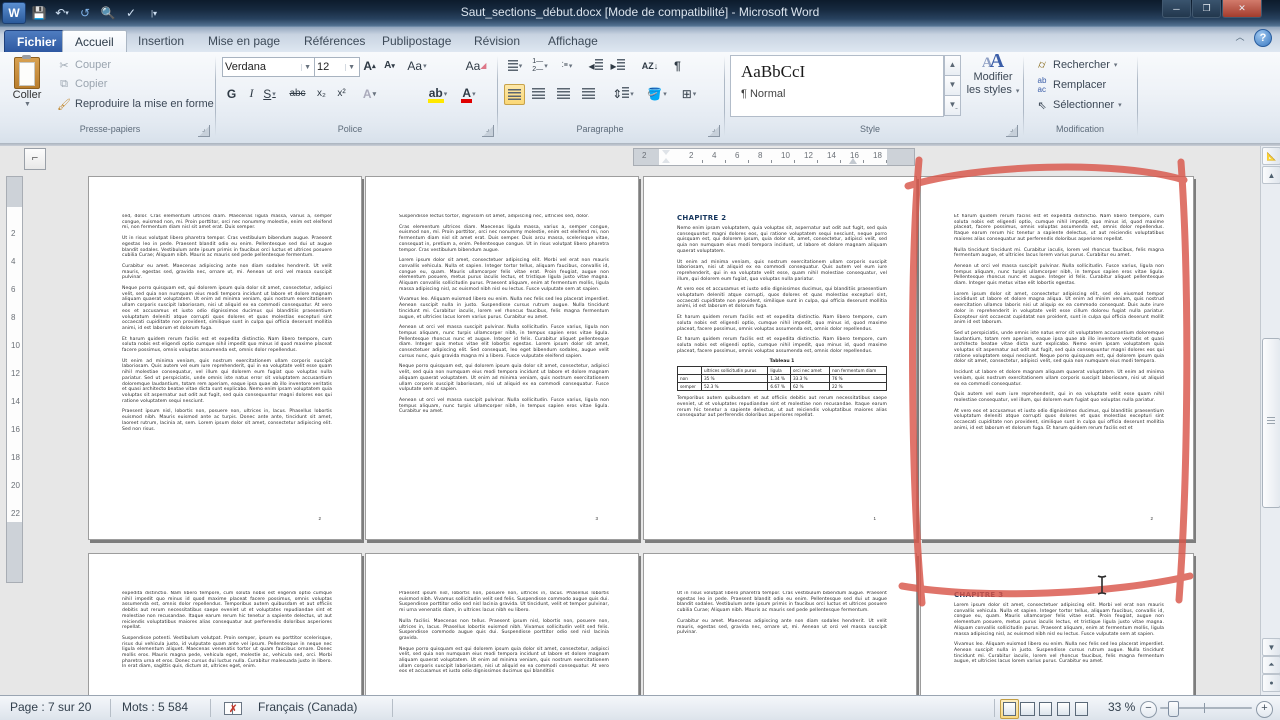 This screenshot has height=720, width=1280. What do you see at coordinates (497, 41) in the screenshot?
I see `tab-revision: Révision` at bounding box center [497, 41].